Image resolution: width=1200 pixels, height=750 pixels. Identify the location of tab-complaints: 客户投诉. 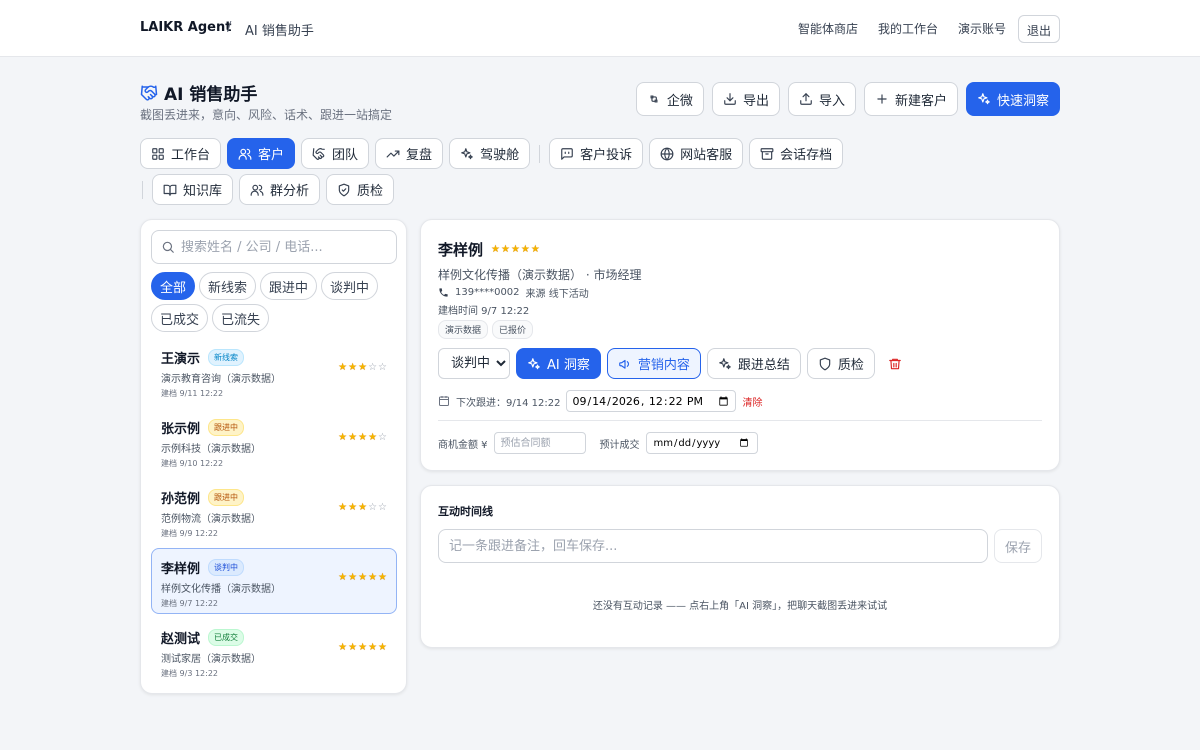
(596, 153).